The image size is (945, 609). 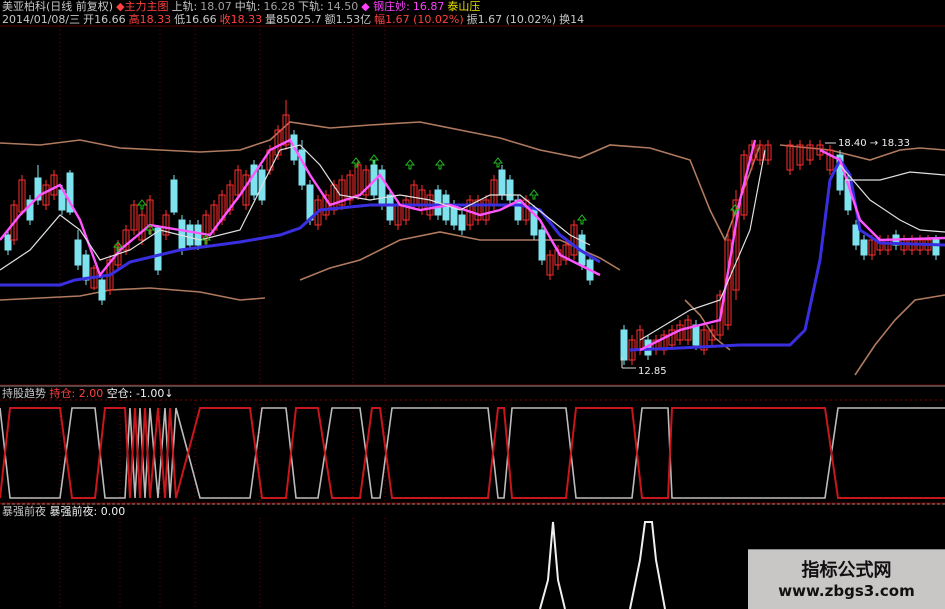 I want to click on empty-label: 空仓:, so click(x=119, y=393).